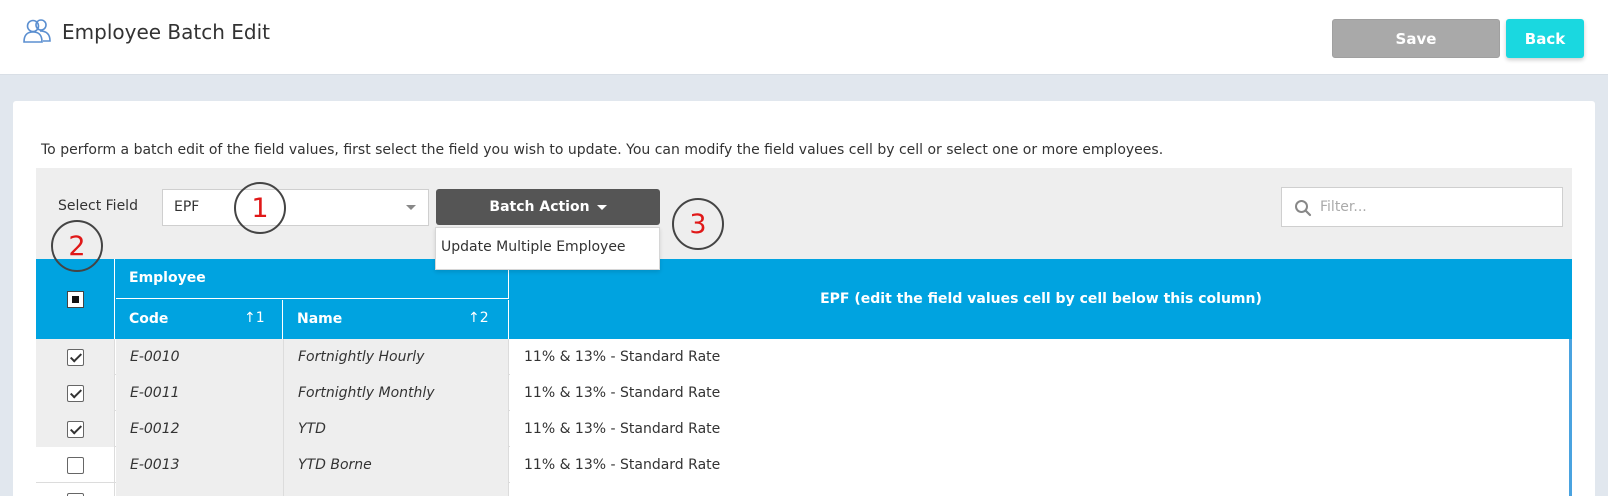 This screenshot has width=1608, height=496. What do you see at coordinates (396, 357) in the screenshot?
I see `employee-name-cell: Fortnightly Hourly` at bounding box center [396, 357].